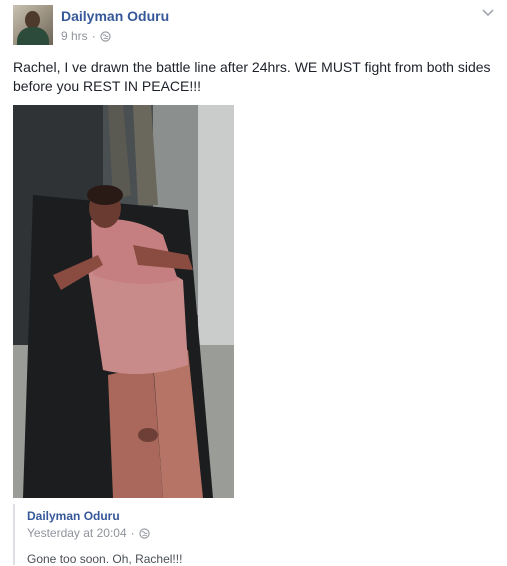 This screenshot has height=566, width=507. What do you see at coordinates (115, 16) in the screenshot?
I see `post-author-link: Dailyman Oduru` at bounding box center [115, 16].